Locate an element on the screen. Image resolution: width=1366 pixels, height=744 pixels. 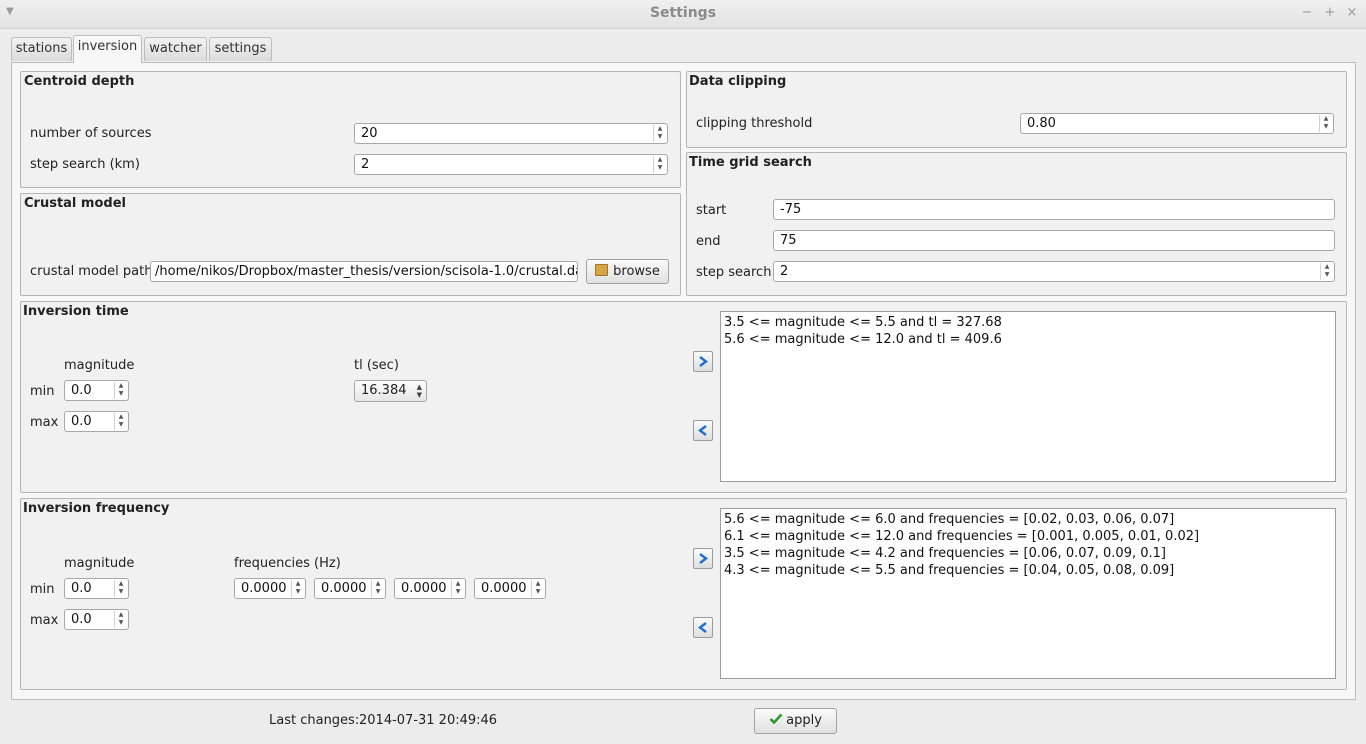
frequency-3-spinbox: 0.0000 ▲ ▼ is located at coordinates (430, 588).